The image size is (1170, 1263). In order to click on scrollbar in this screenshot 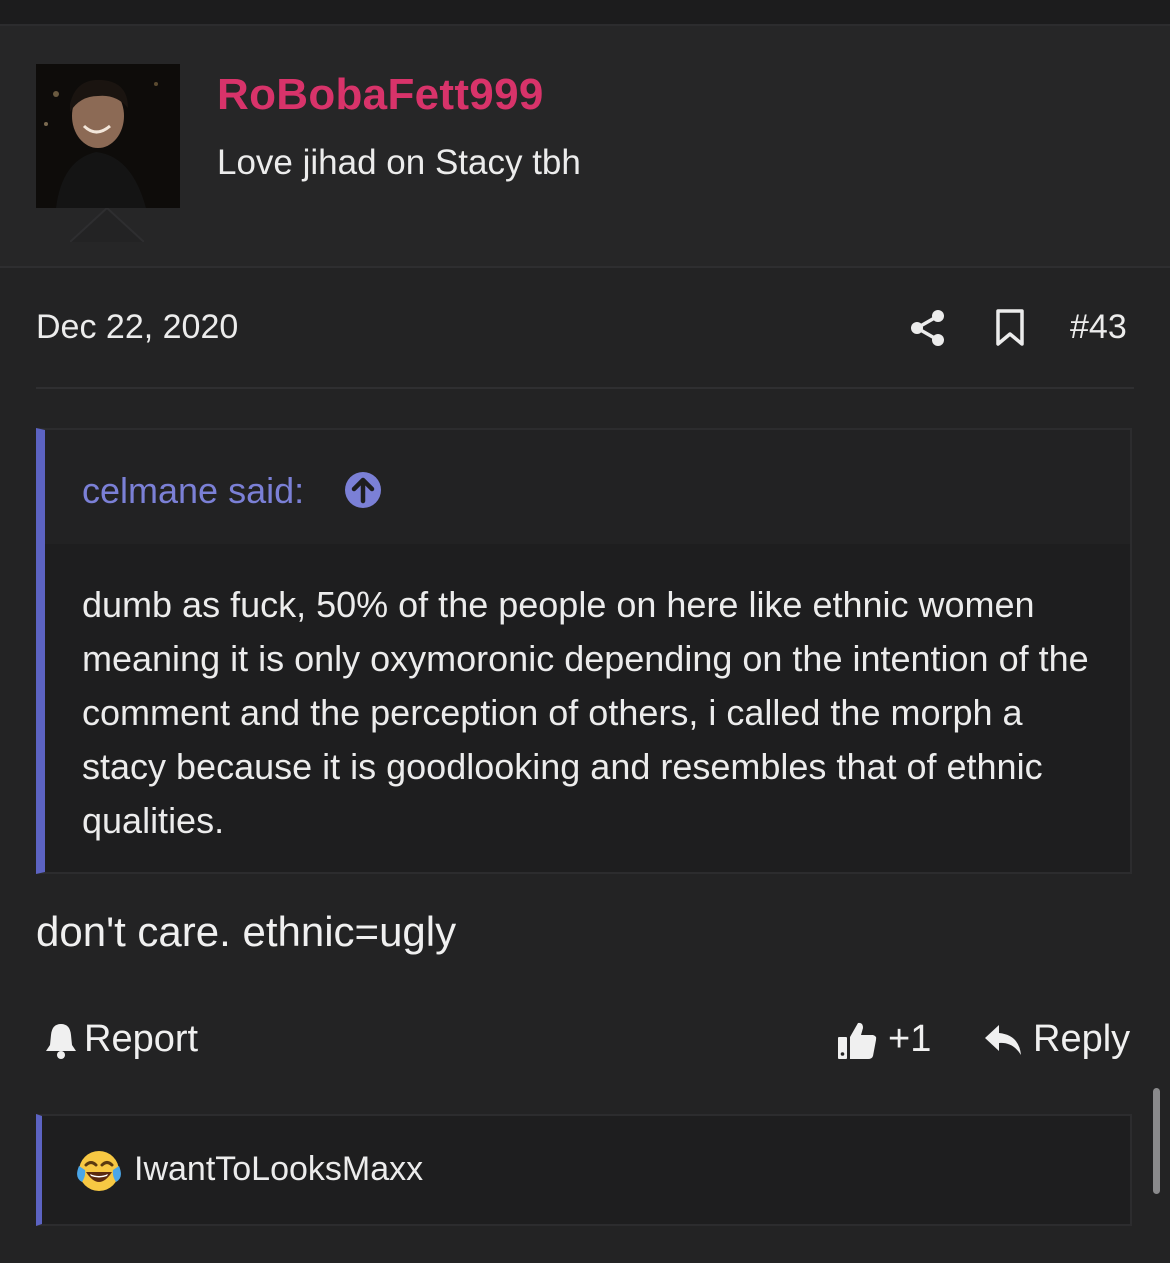, I will do `click(1156, 1141)`.